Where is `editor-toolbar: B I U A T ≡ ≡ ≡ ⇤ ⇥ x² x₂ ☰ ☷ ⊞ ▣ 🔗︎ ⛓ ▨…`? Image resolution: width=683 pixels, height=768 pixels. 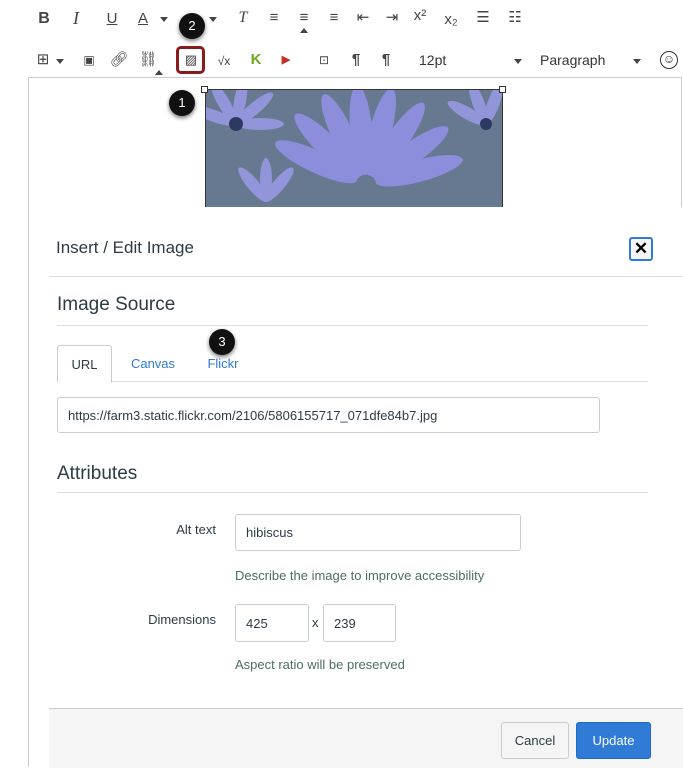
editor-toolbar: B I U A T ≡ ≡ ≡ ⇤ ⇥ x² x₂ ☰ ☷ ⊞ ▣ 🔗︎ ⛓ ▨… is located at coordinates (341, 39).